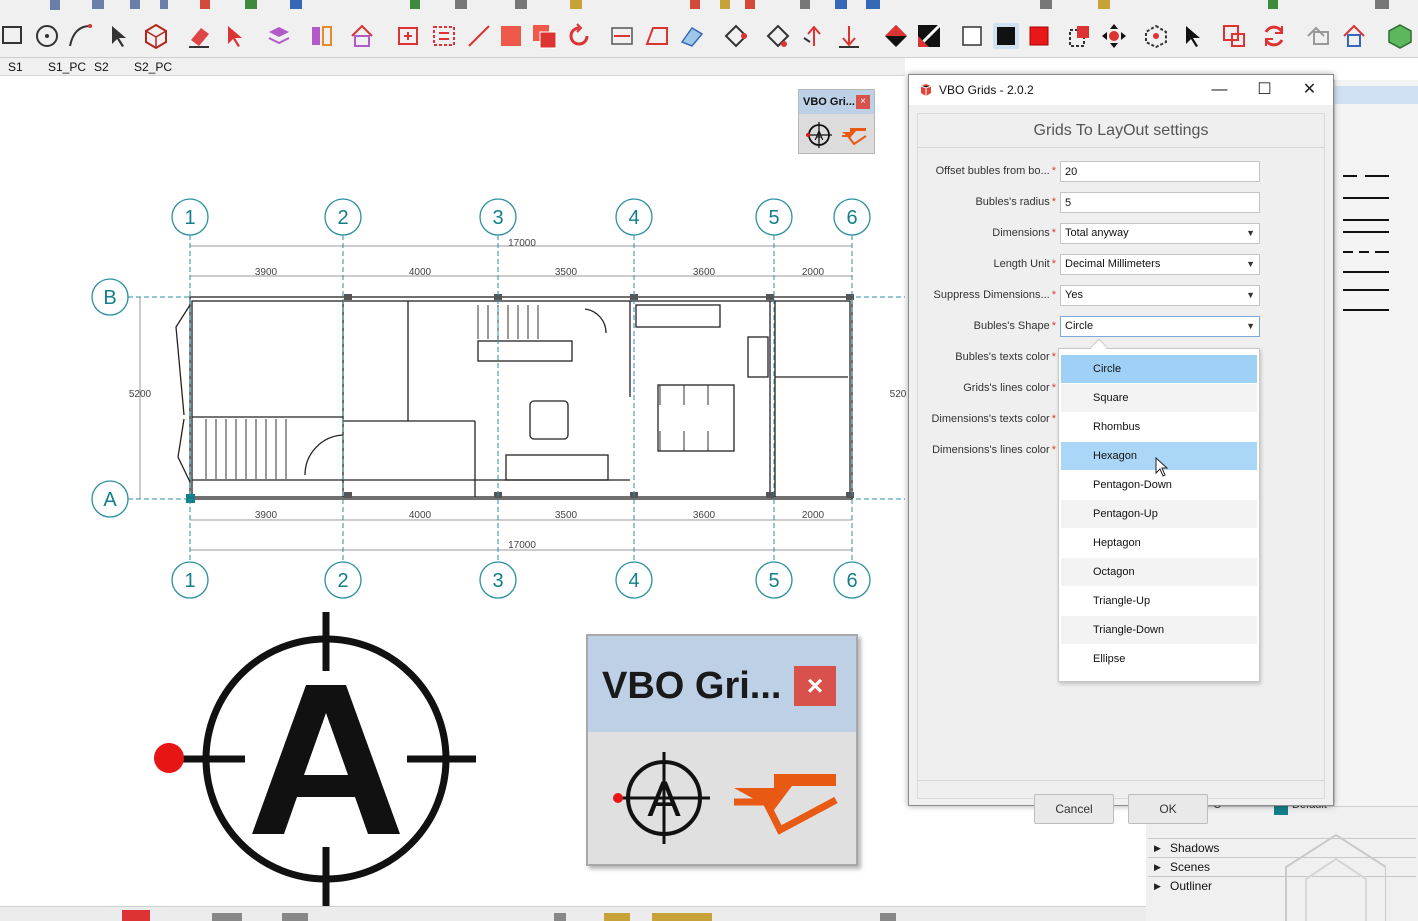  What do you see at coordinates (1234, 36) in the screenshot?
I see `scale-icon` at bounding box center [1234, 36].